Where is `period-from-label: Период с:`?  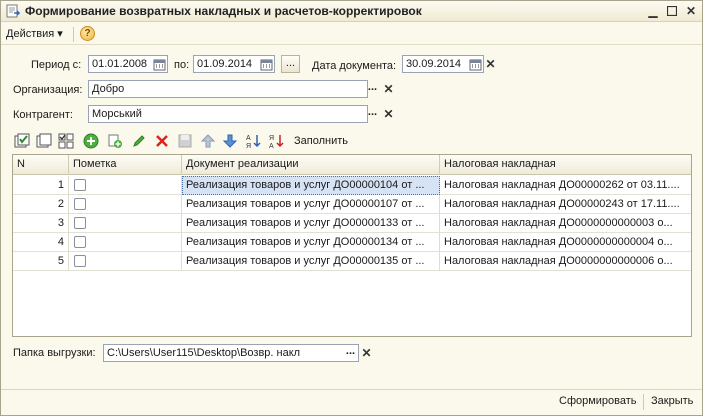
period-from-label: Период с: is located at coordinates (56, 65).